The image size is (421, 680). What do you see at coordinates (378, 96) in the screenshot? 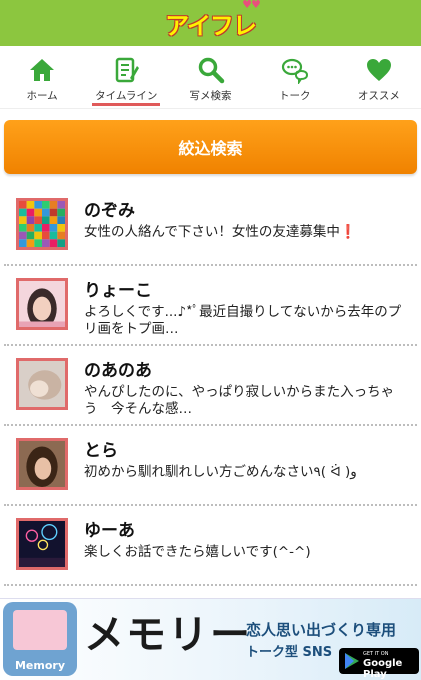
I see `nav-label-recommend: オススメ` at bounding box center [378, 96].